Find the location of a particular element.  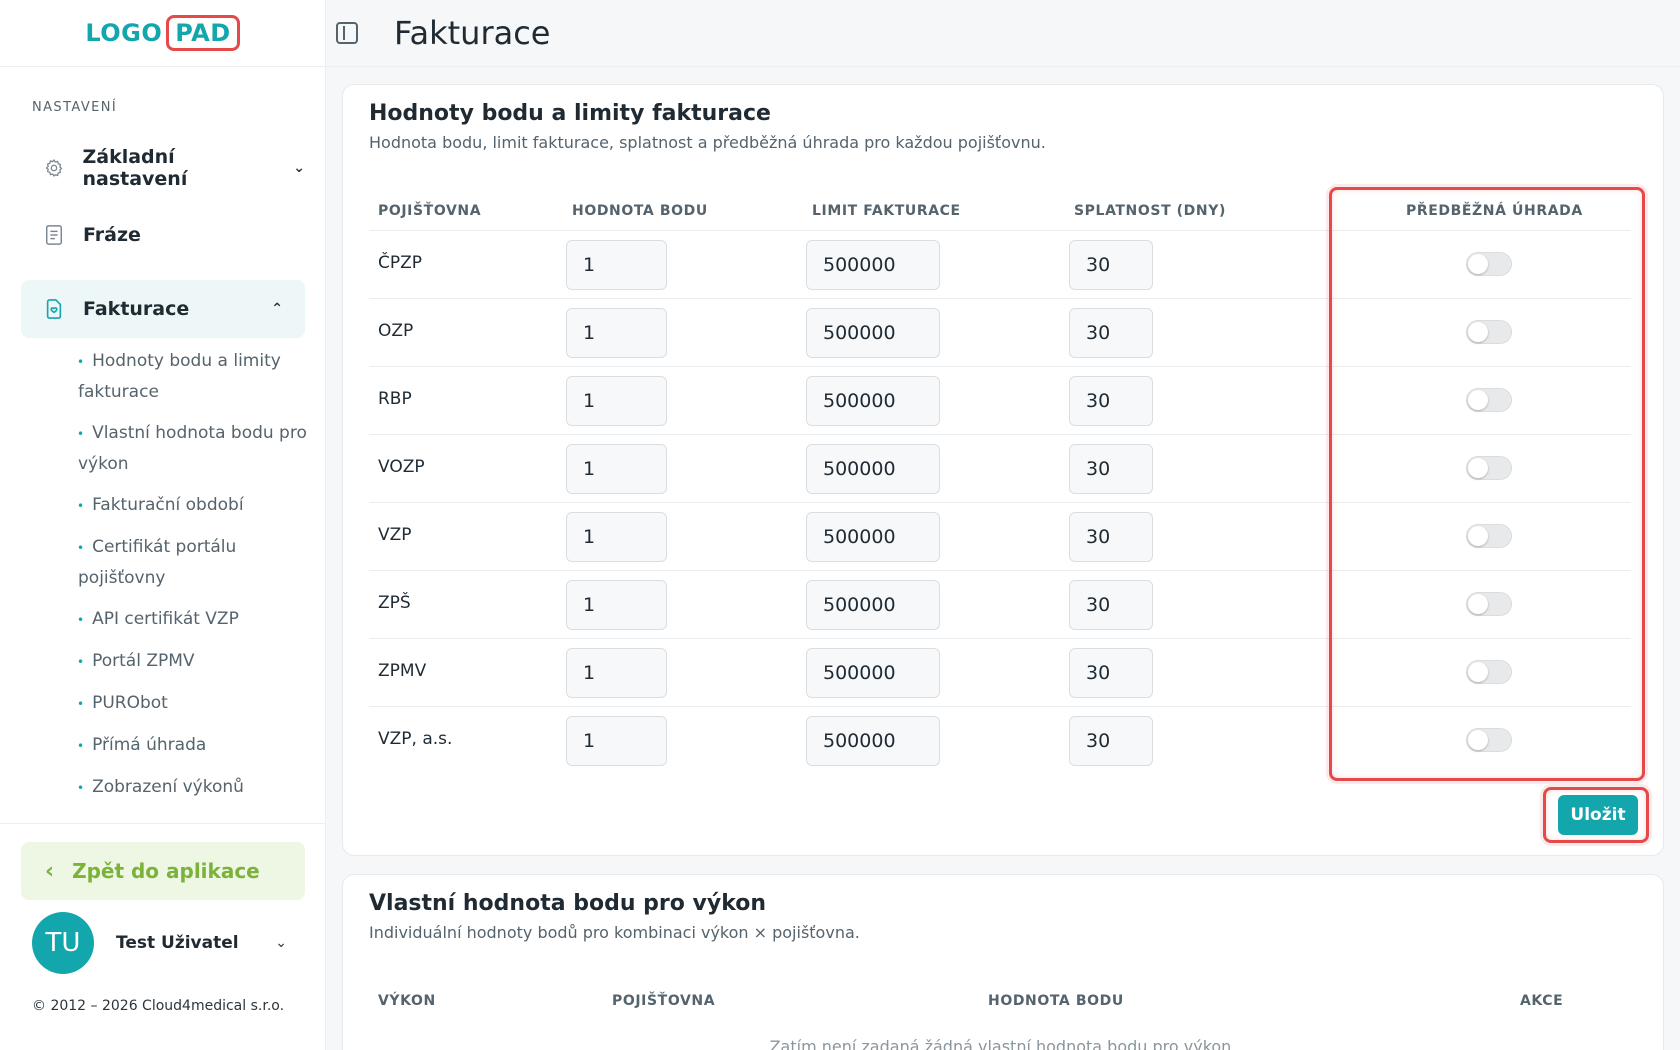

submenu-item: • Hodnoty bodu a limity fakturace is located at coordinates (192, 376).